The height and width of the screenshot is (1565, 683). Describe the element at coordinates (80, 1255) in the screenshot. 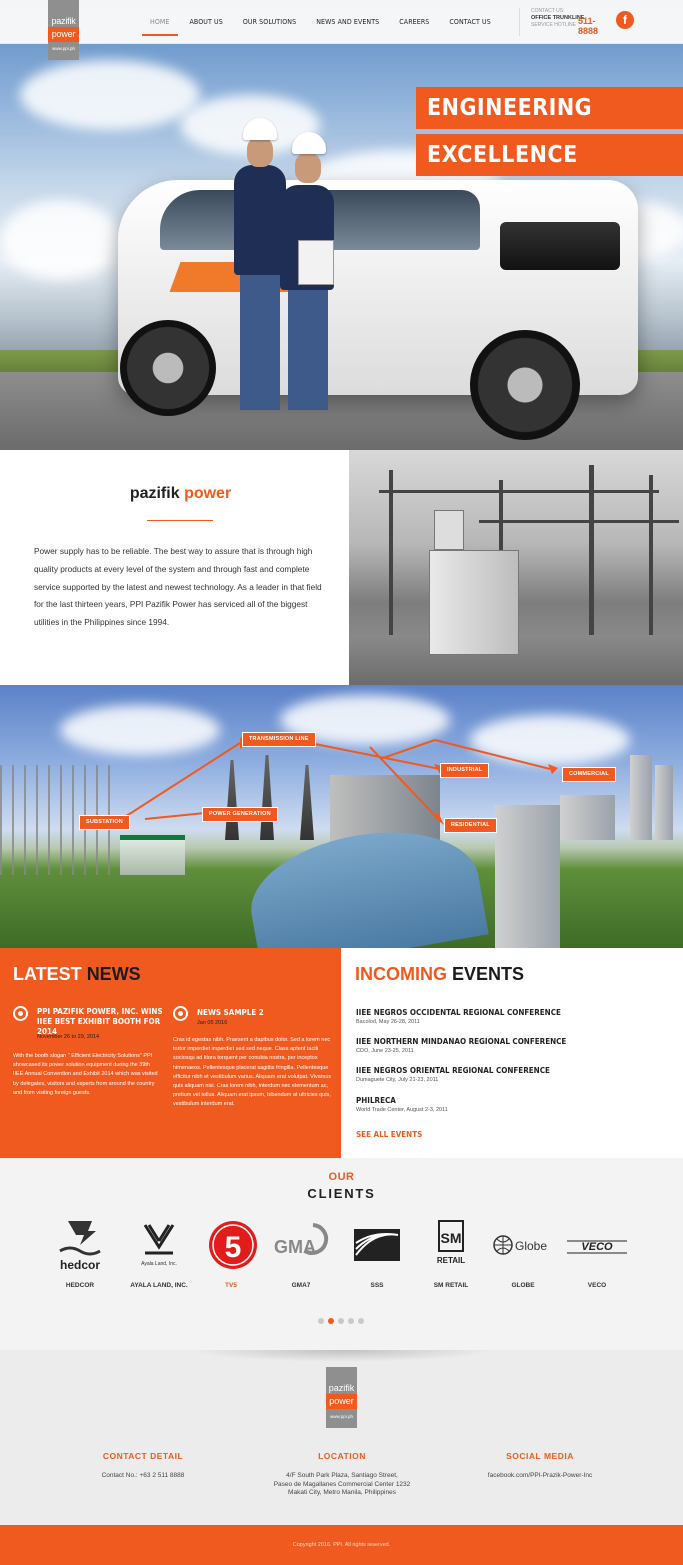

I see `client-hedcor: hedcor HEDCOR` at that location.